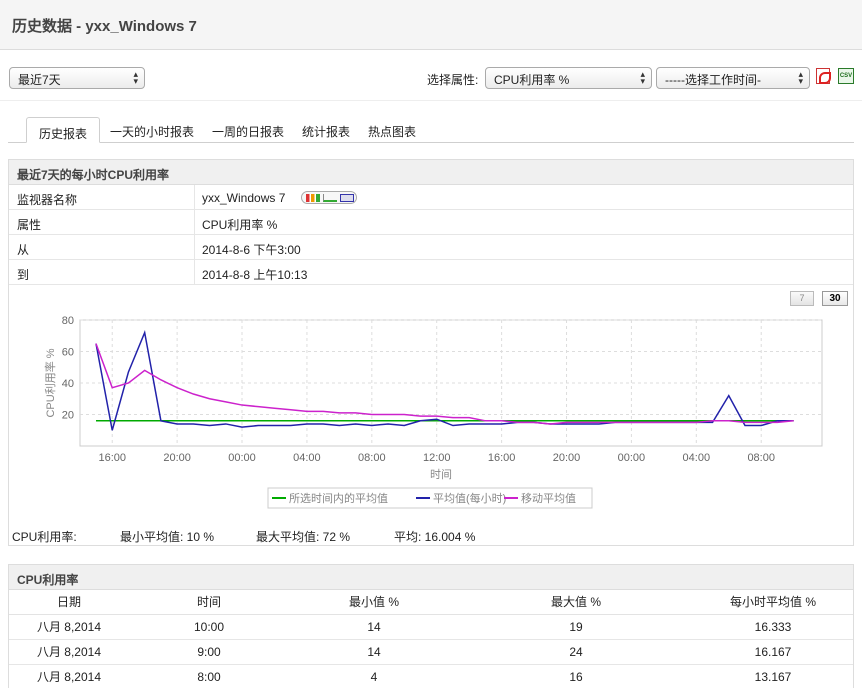  What do you see at coordinates (392, 129) in the screenshot?
I see `tab-hotspot-chart: 热点图表` at bounding box center [392, 129].